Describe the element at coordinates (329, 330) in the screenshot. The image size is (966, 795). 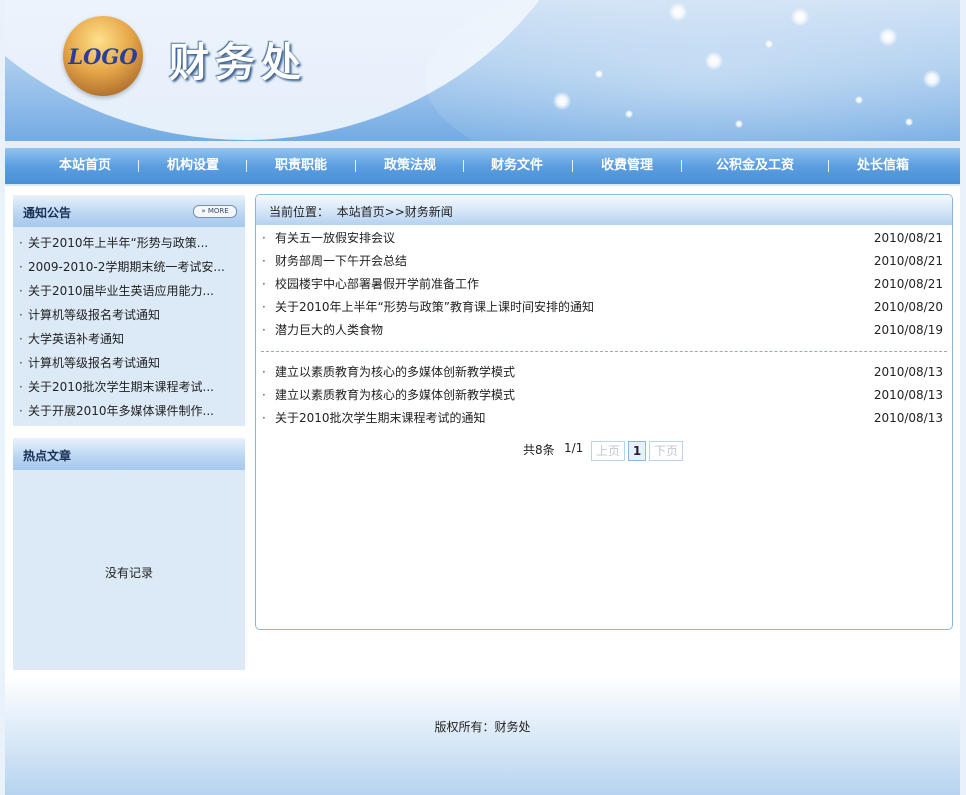
I see `news-title: 潜力巨大的人类食物` at that location.